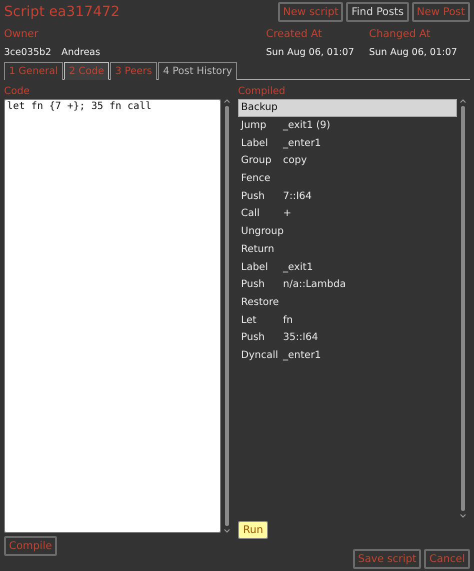  Describe the element at coordinates (347, 320) in the screenshot. I see `instruction-row: Let fn` at that location.